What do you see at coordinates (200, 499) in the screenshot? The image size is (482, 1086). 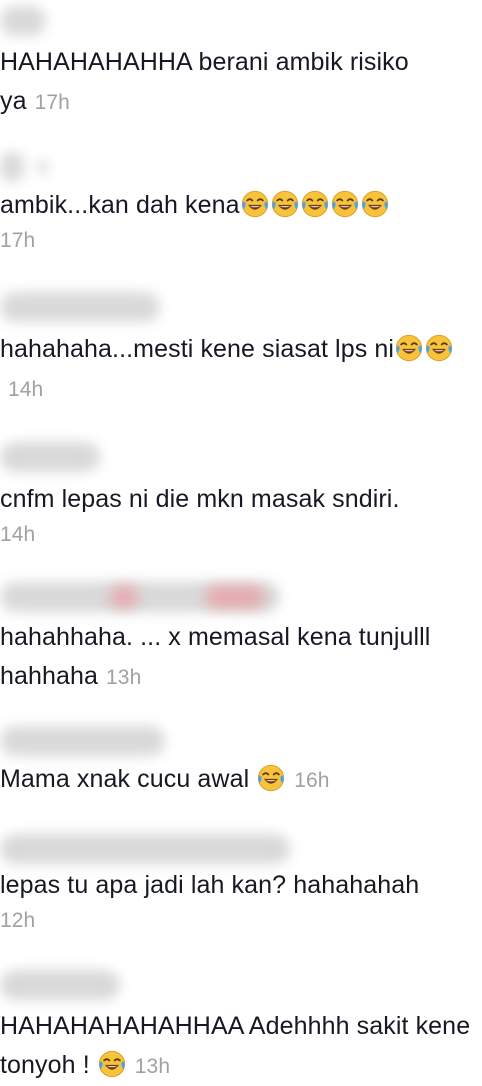 I see `comment-text: cnfm lepas ni die mkn masak sndiri.` at bounding box center [200, 499].